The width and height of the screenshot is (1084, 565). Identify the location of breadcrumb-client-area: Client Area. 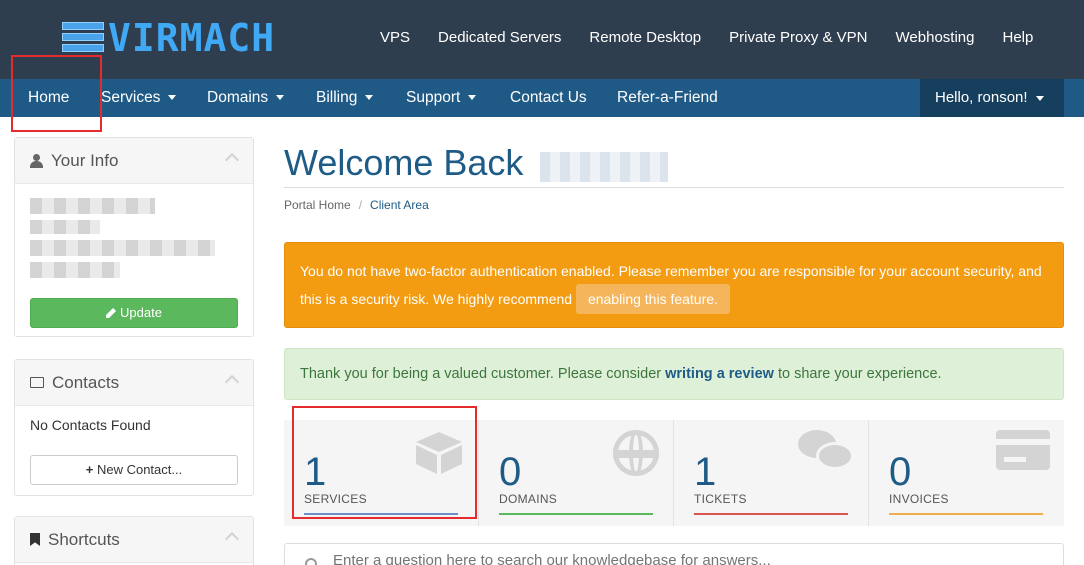
(399, 205).